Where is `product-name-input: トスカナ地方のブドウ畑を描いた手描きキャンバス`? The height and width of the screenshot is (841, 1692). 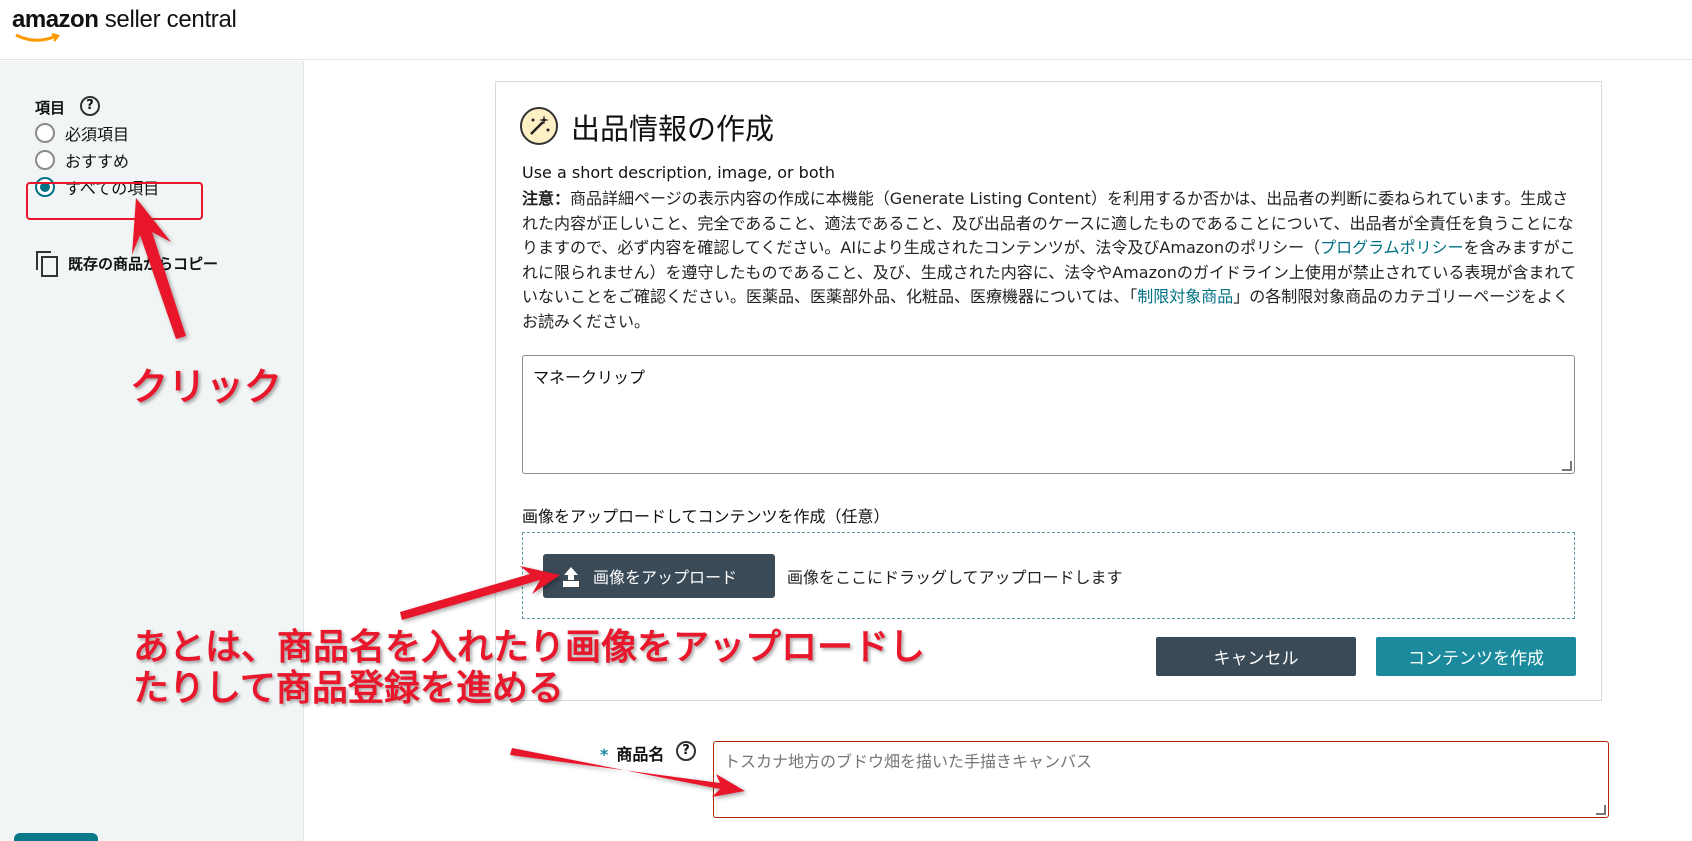 product-name-input: トスカナ地方のブドウ畑を描いた手描きキャンバス is located at coordinates (1161, 779).